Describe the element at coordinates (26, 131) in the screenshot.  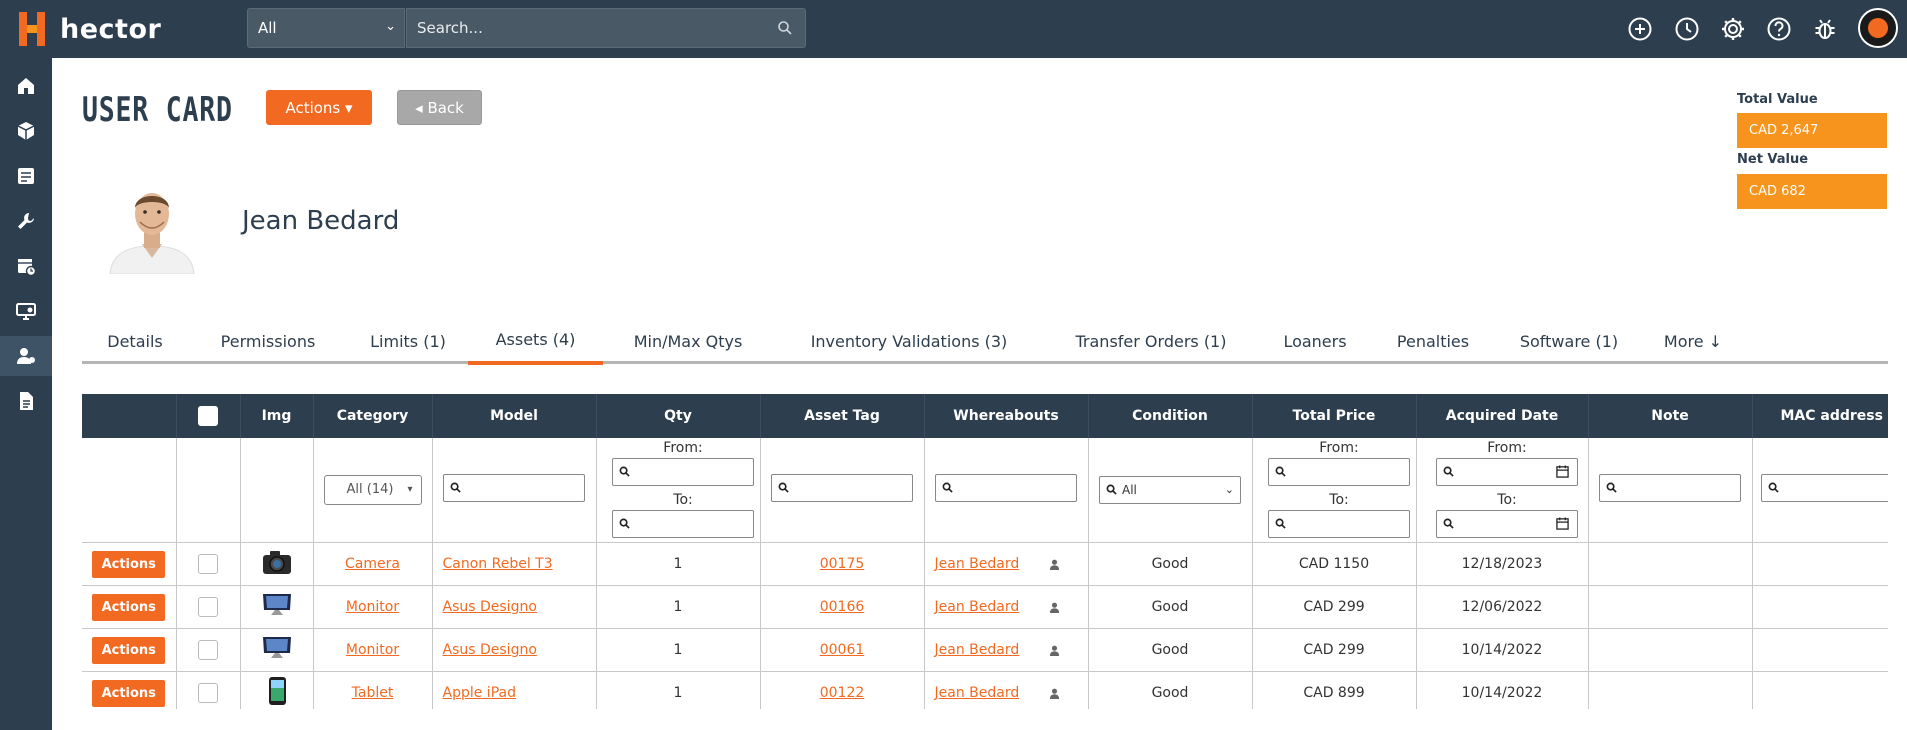
I see `sidebar-item-assets` at that location.